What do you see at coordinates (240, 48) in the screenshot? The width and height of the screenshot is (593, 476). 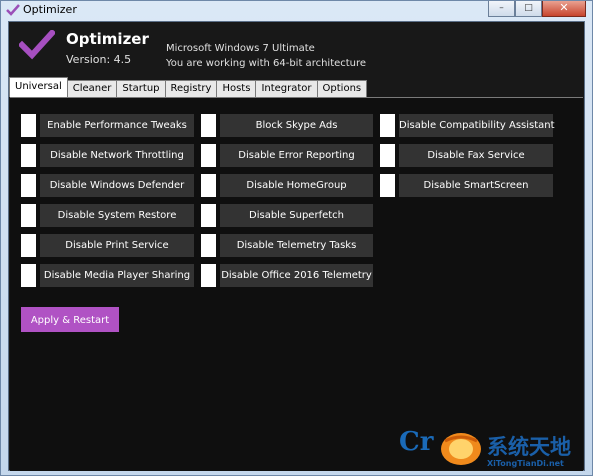 I see `os-info: Microsoft Windows 7 Ultimate` at bounding box center [240, 48].